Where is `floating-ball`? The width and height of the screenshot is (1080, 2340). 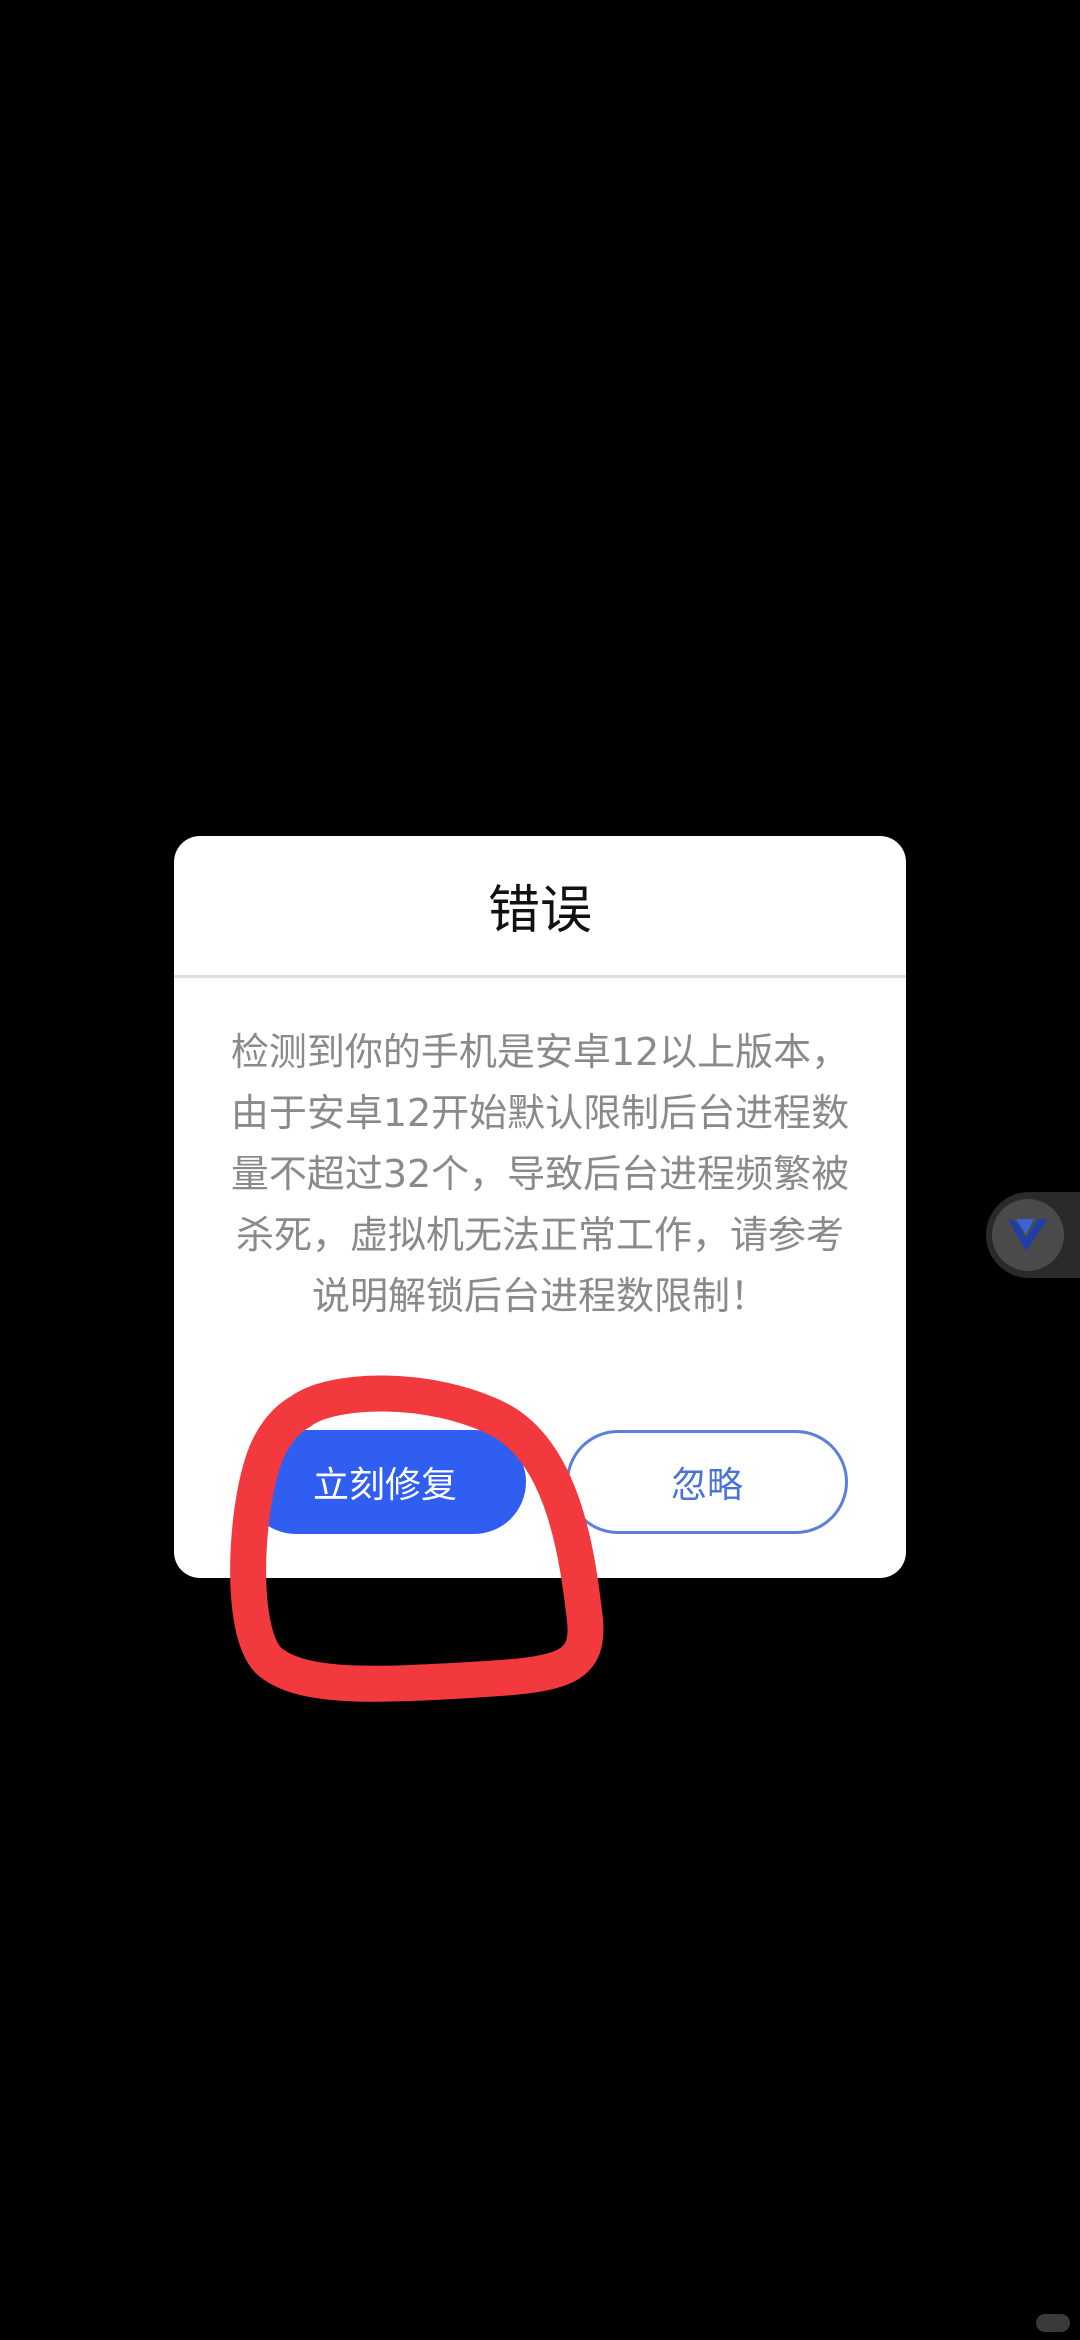
floating-ball is located at coordinates (1033, 1235).